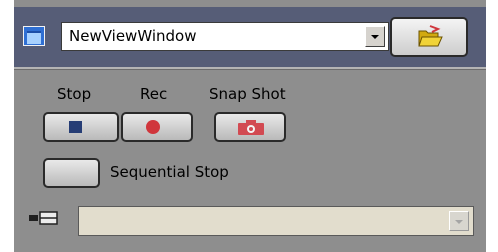  I want to click on divider-shadow, so click(250, 69).